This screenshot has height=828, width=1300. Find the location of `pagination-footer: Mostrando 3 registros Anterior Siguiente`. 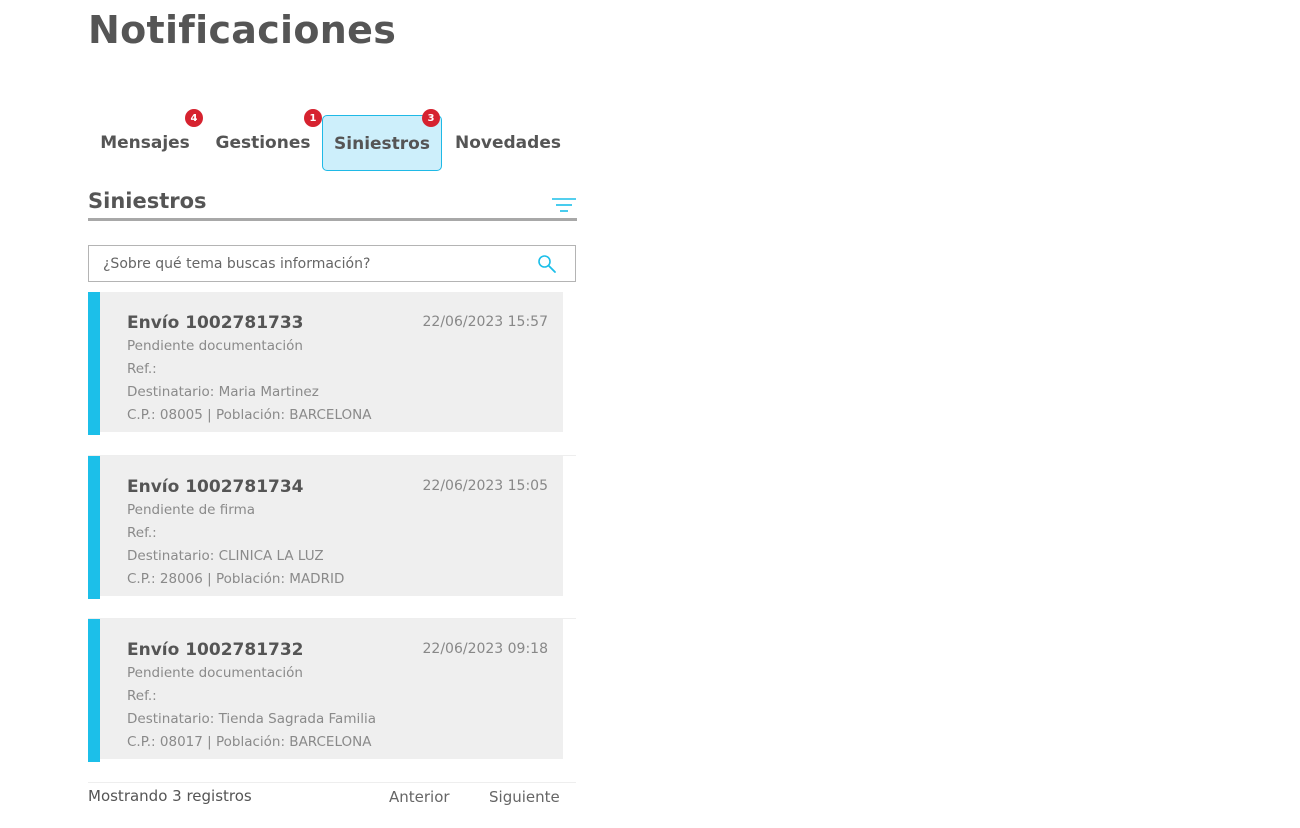

pagination-footer: Mostrando 3 registros Anterior Siguiente is located at coordinates (332, 799).